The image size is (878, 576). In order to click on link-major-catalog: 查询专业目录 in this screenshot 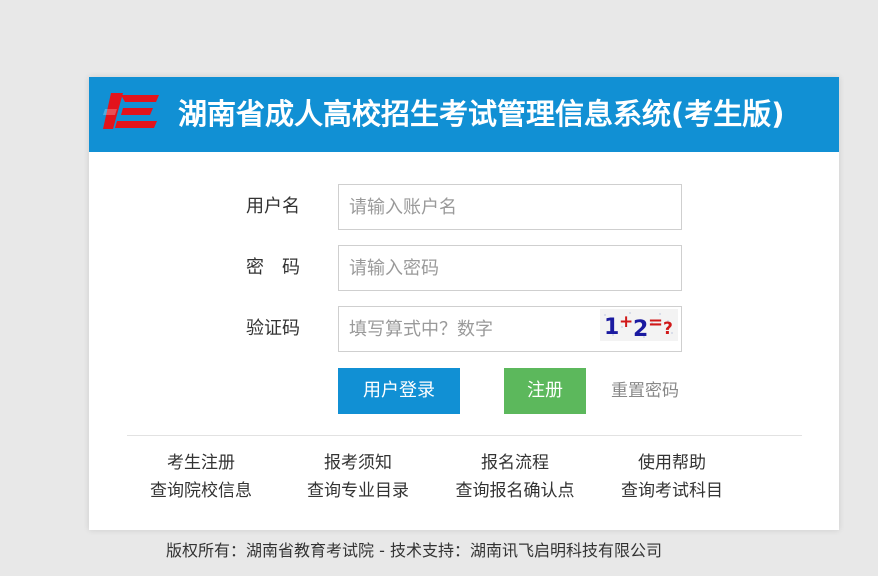, I will do `click(358, 491)`.